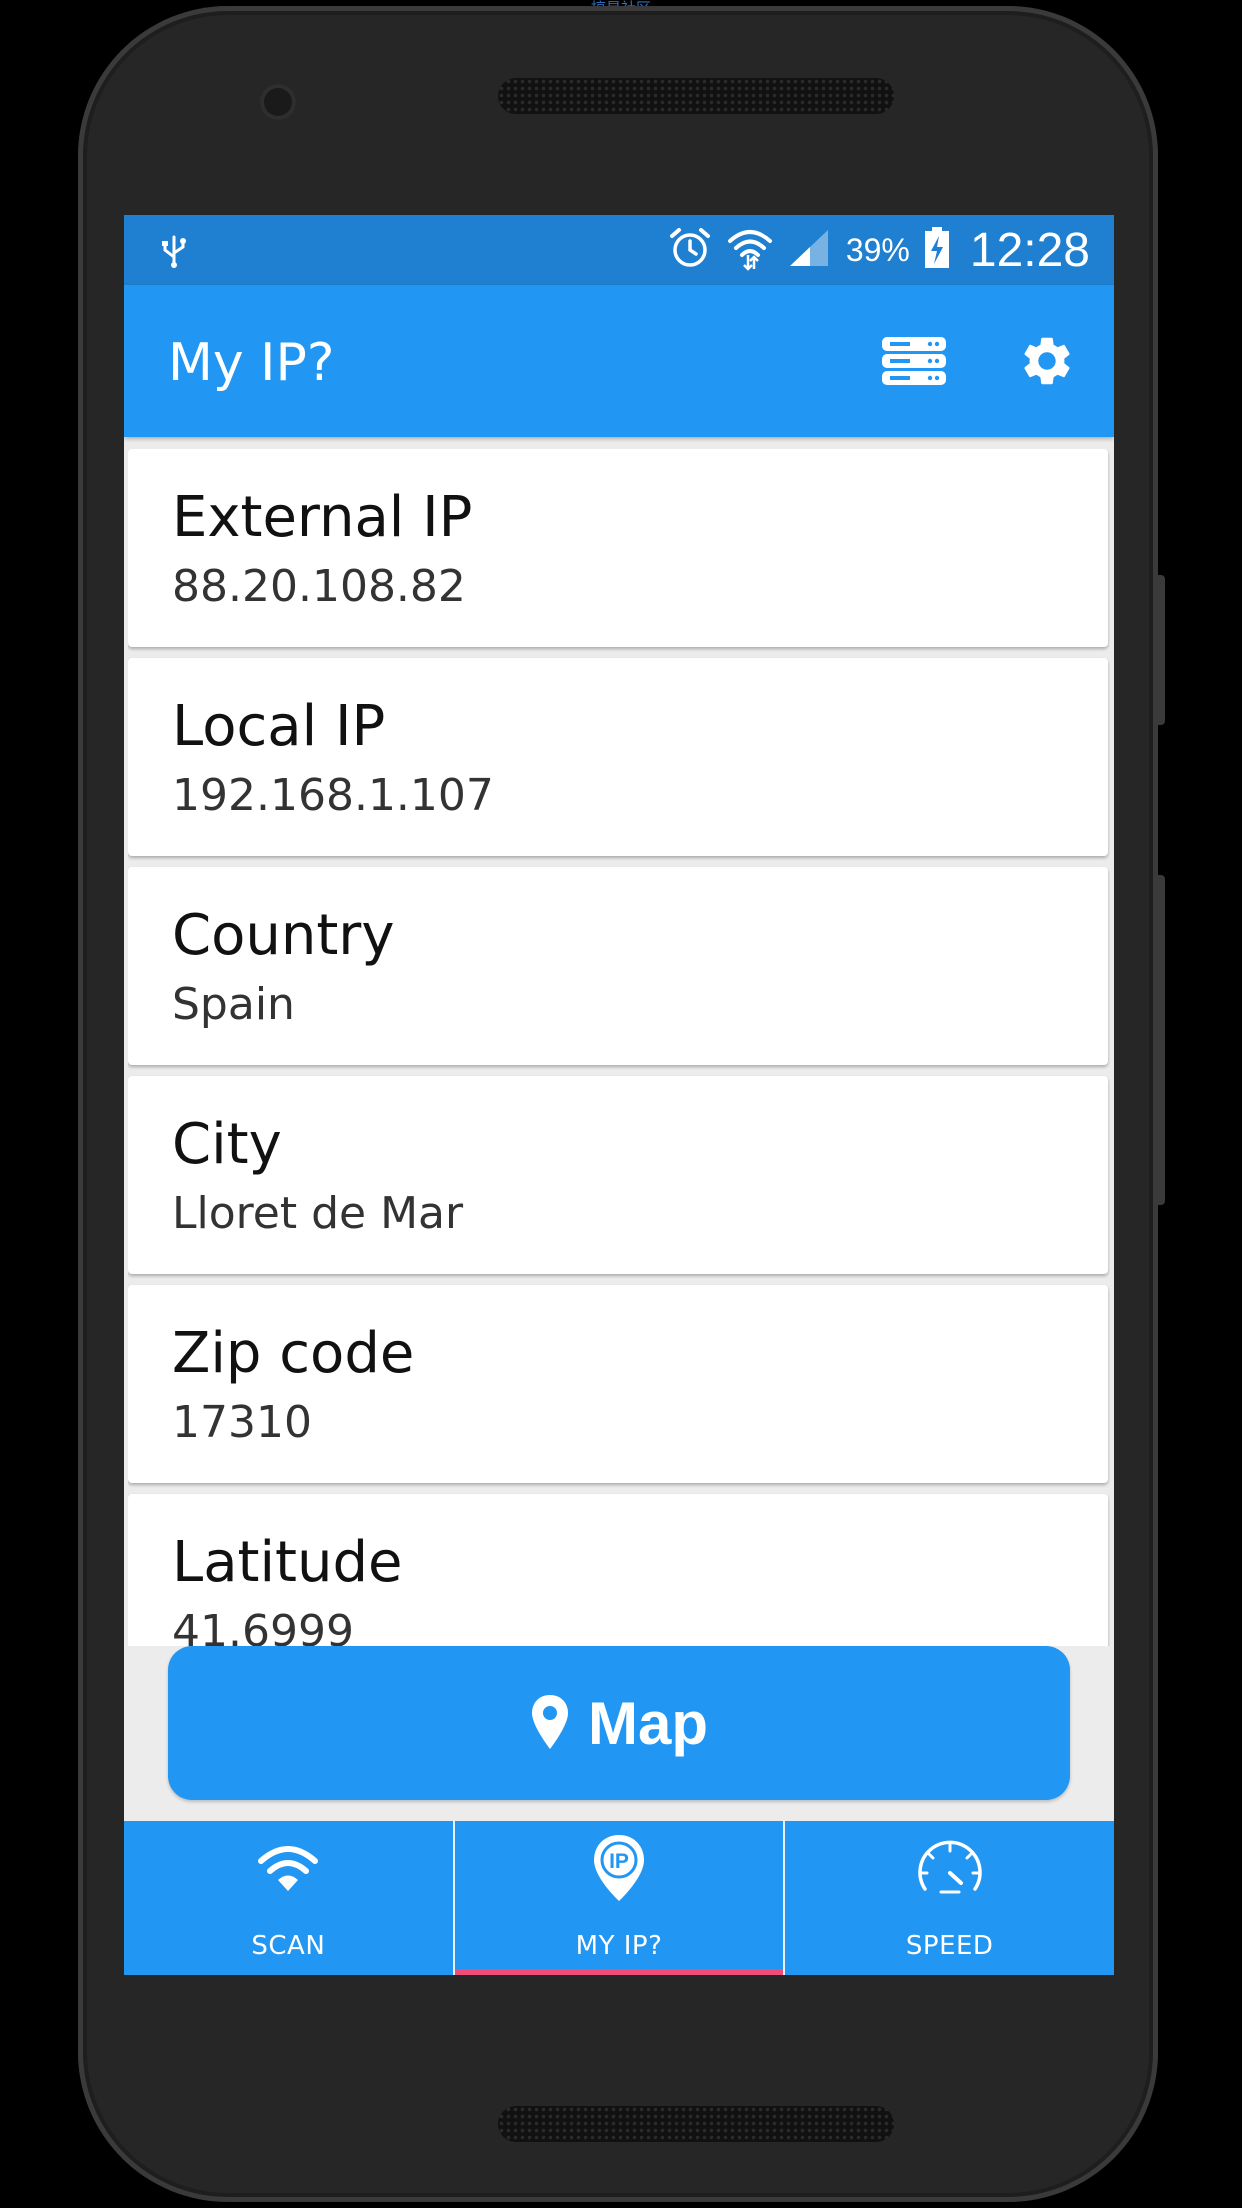  What do you see at coordinates (322, 517) in the screenshot?
I see `info-label: External IP` at bounding box center [322, 517].